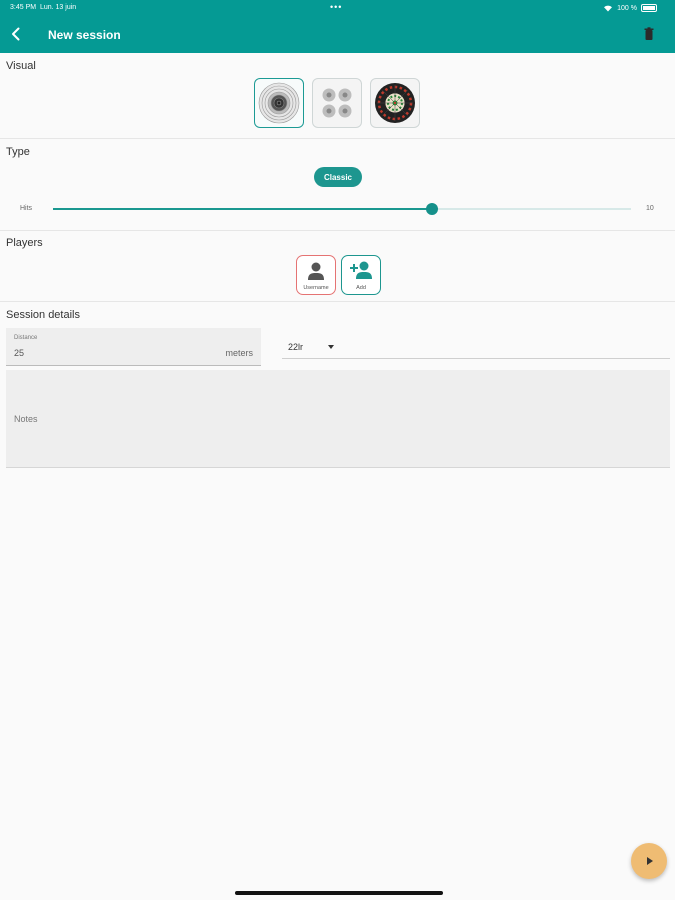 This screenshot has height=900, width=675. Describe the element at coordinates (24, 243) in the screenshot. I see `section-title-players: Players` at that location.